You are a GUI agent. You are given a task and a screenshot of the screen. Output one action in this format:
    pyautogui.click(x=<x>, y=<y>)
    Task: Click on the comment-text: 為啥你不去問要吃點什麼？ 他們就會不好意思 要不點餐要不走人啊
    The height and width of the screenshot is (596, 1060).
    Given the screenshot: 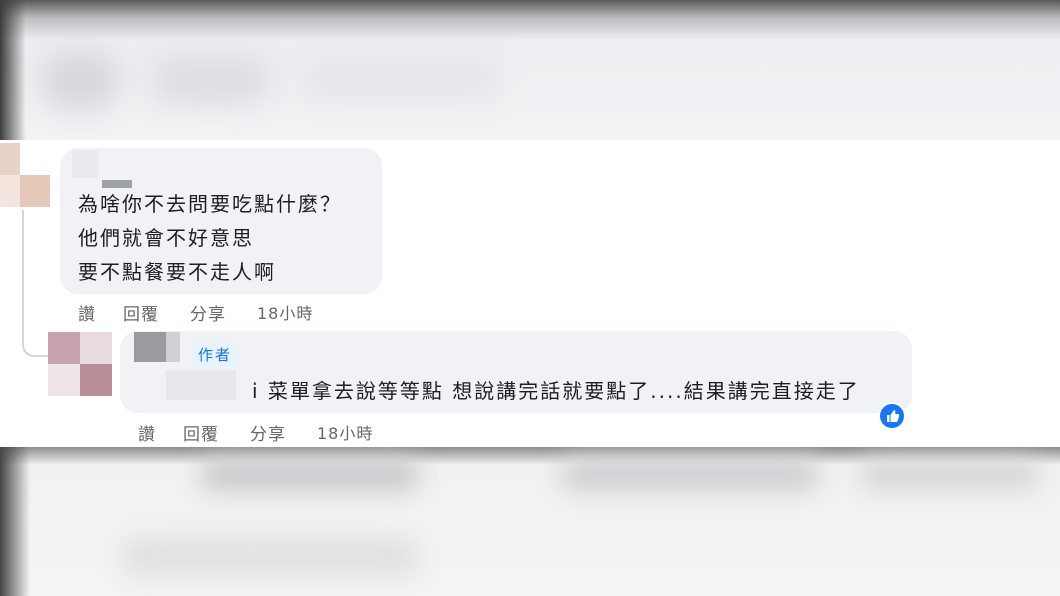 What is the action you would take?
    pyautogui.click(x=210, y=238)
    